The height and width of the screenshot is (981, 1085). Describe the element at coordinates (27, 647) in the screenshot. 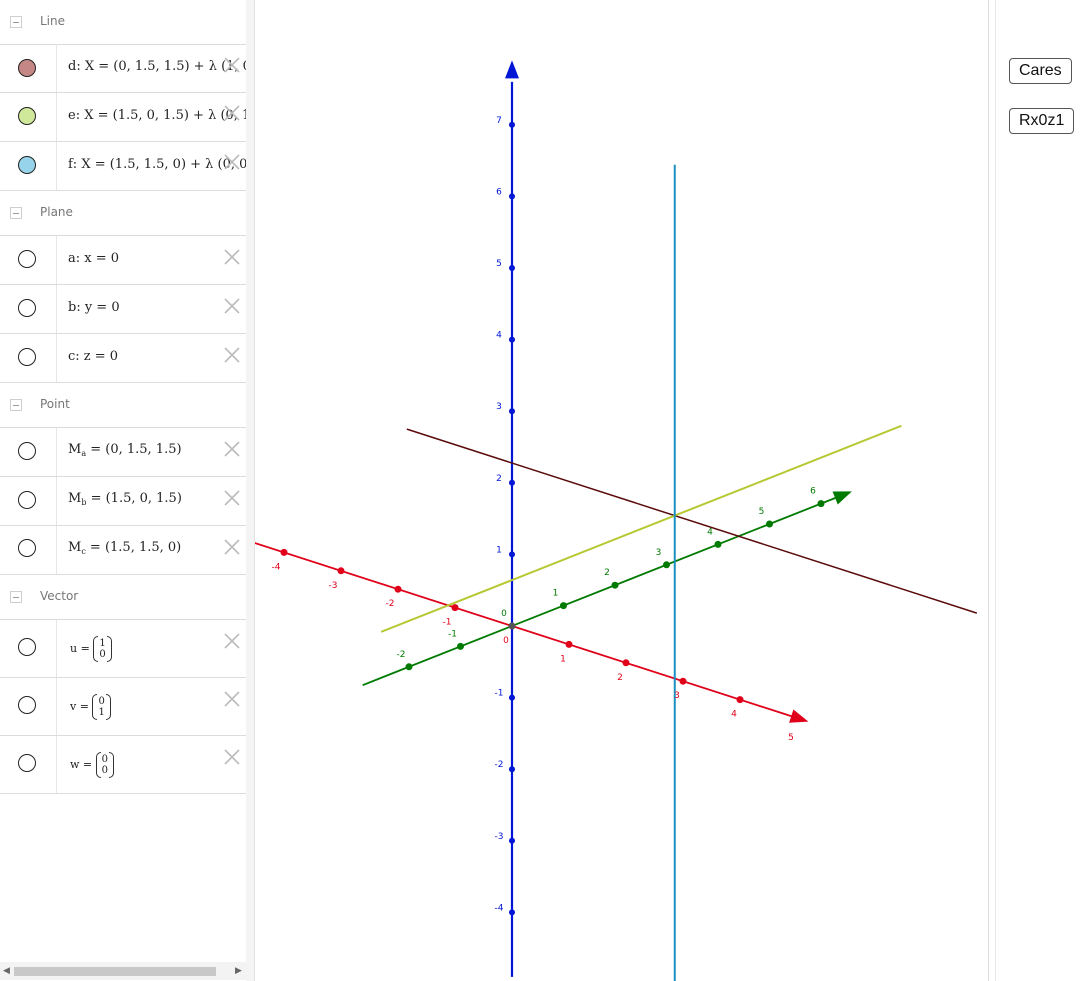

I see `visibility-toggle-u` at that location.